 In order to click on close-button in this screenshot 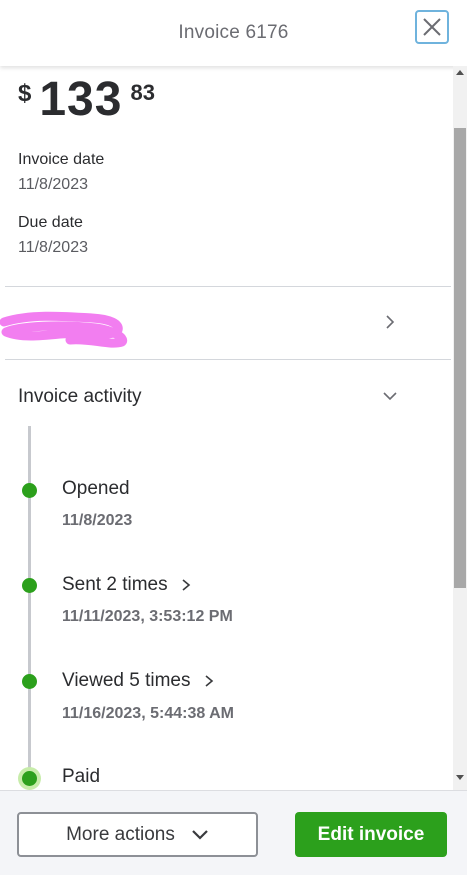, I will do `click(432, 27)`.